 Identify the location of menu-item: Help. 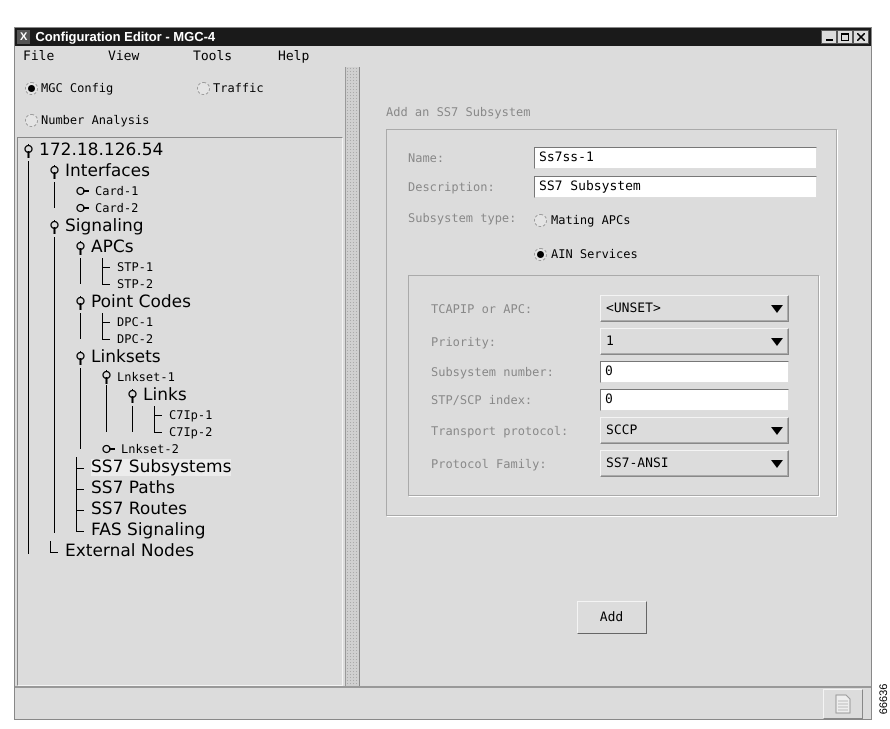
(312, 56).